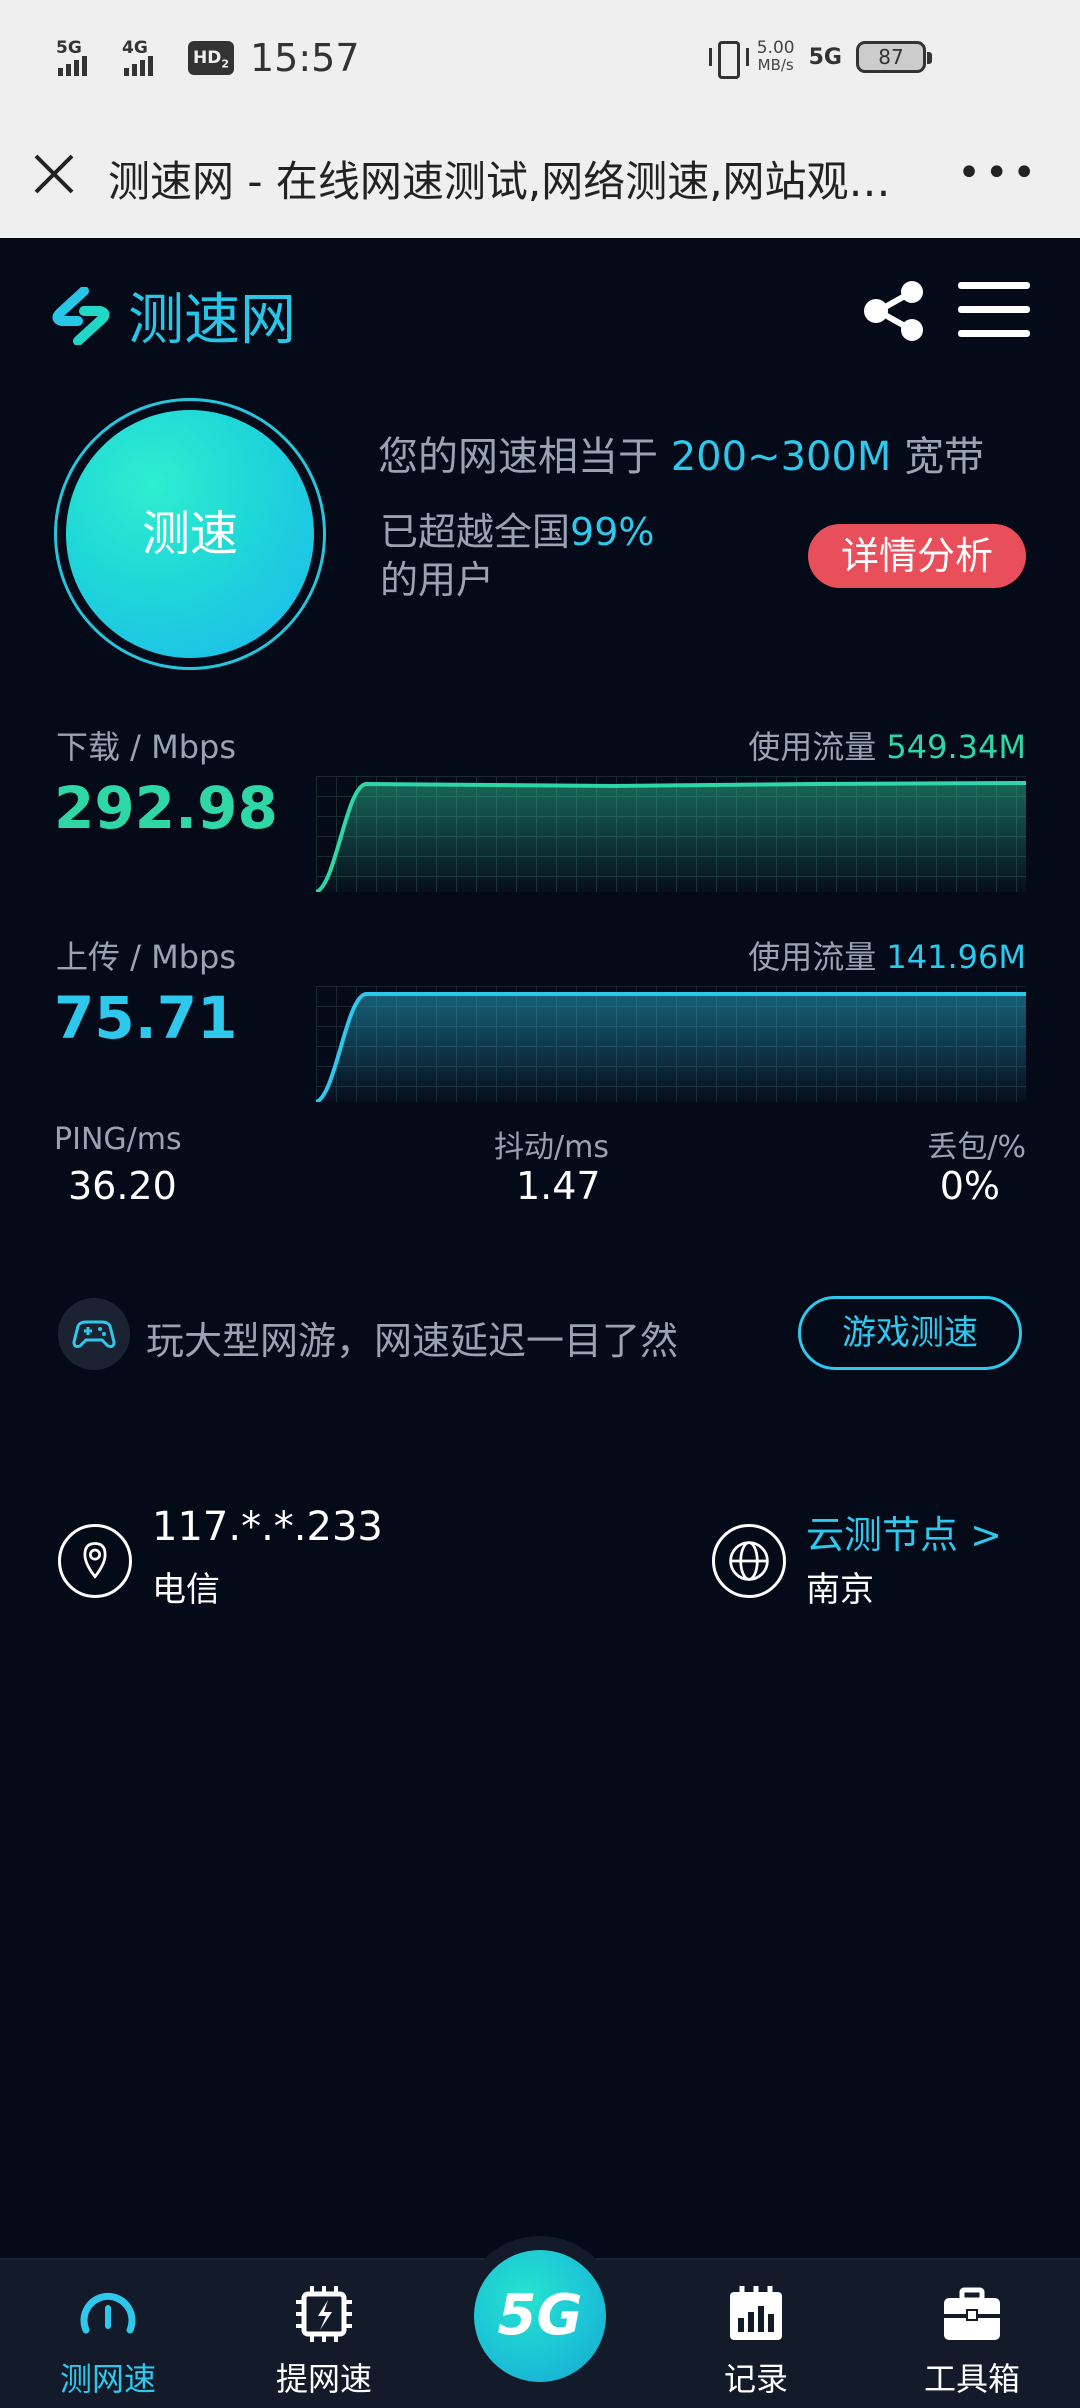 Image resolution: width=1080 pixels, height=2408 pixels. Describe the element at coordinates (107, 2379) in the screenshot. I see `nav-label: 测网速` at that location.